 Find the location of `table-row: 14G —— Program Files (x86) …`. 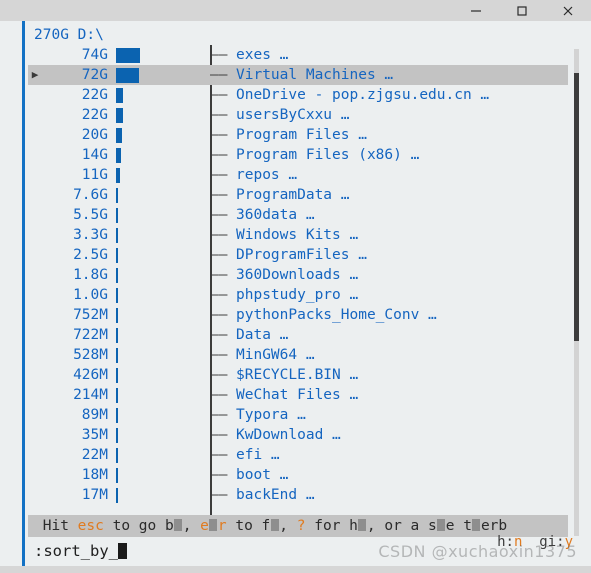

table-row: 14G —— Program Files (x86) … is located at coordinates (298, 155).